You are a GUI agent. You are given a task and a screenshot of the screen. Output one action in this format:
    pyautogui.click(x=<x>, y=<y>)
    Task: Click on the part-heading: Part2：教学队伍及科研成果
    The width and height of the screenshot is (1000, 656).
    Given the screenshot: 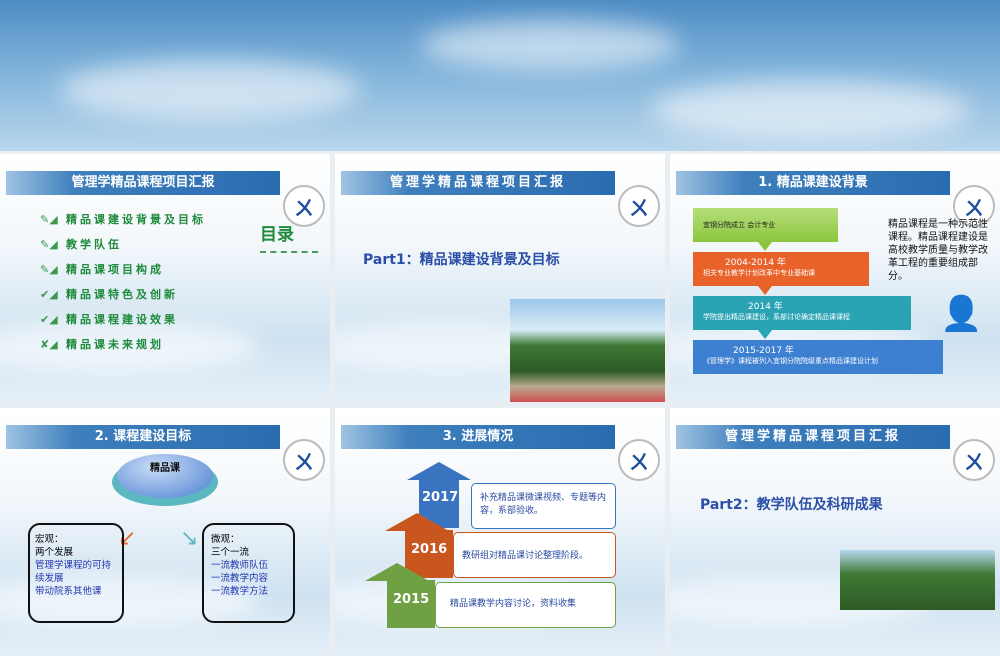 What is the action you would take?
    pyautogui.click(x=791, y=505)
    